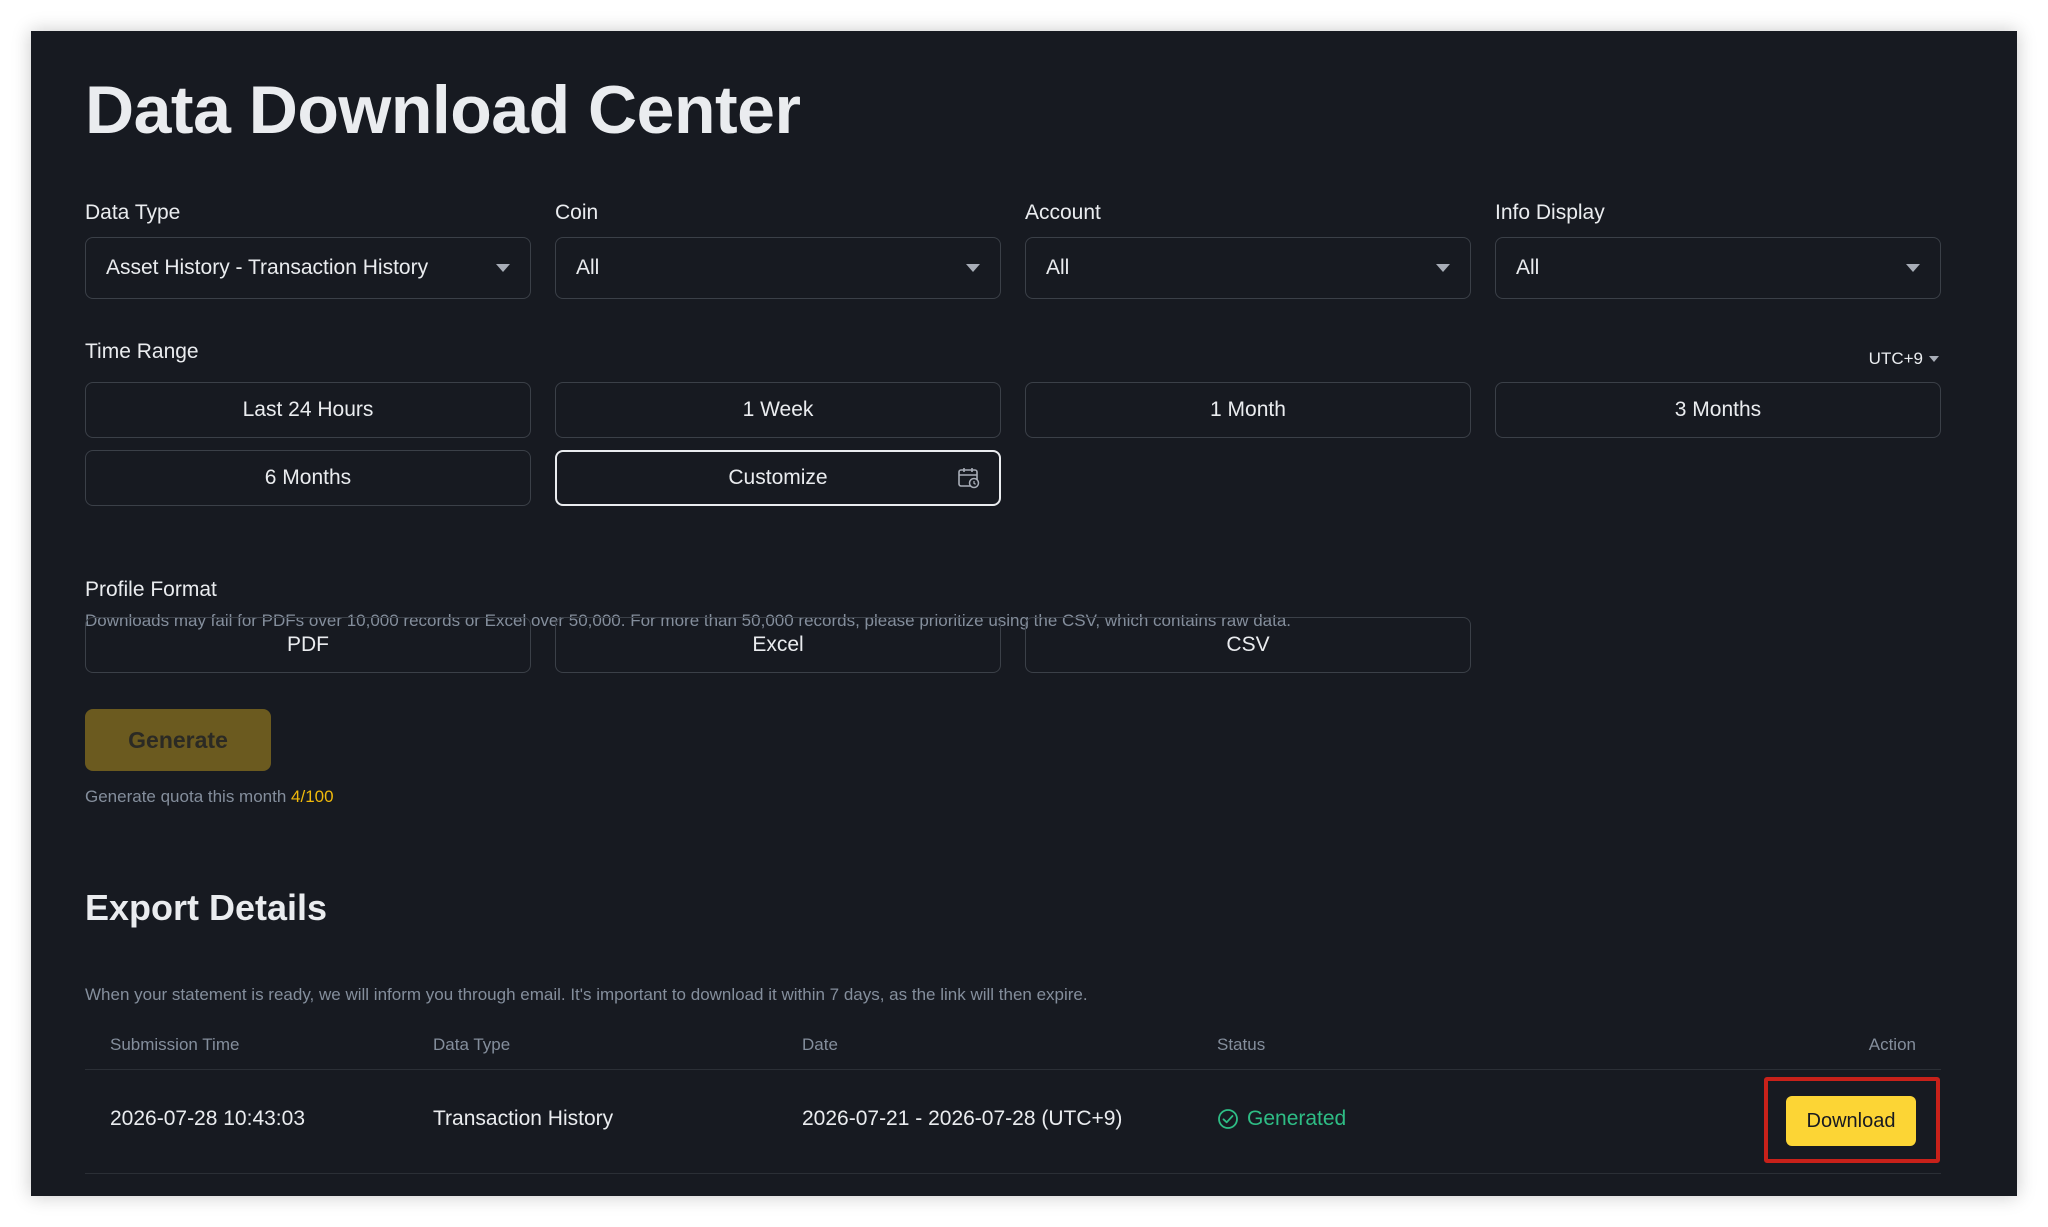 Image resolution: width=2048 pixels, height=1227 pixels. Describe the element at coordinates (820, 1044) in the screenshot. I see `column-header-date: Date` at that location.